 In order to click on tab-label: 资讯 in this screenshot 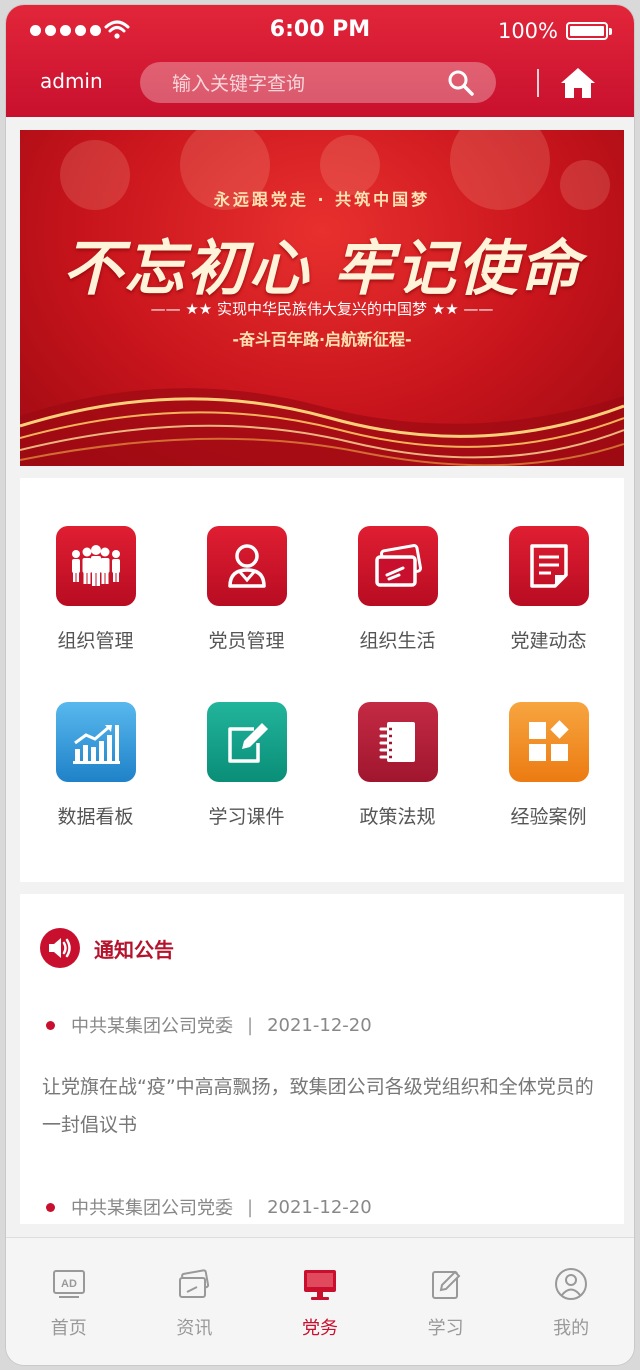, I will do `click(194, 1328)`.